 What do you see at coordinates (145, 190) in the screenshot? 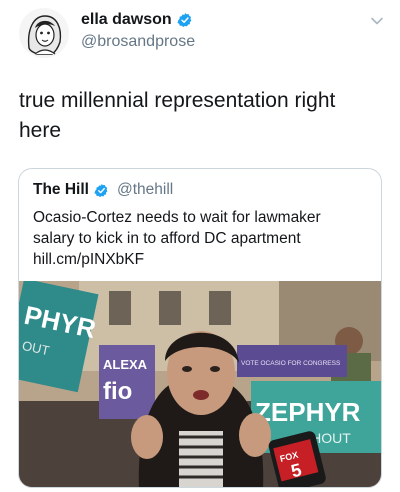
I see `quoted-handle: @thehill` at bounding box center [145, 190].